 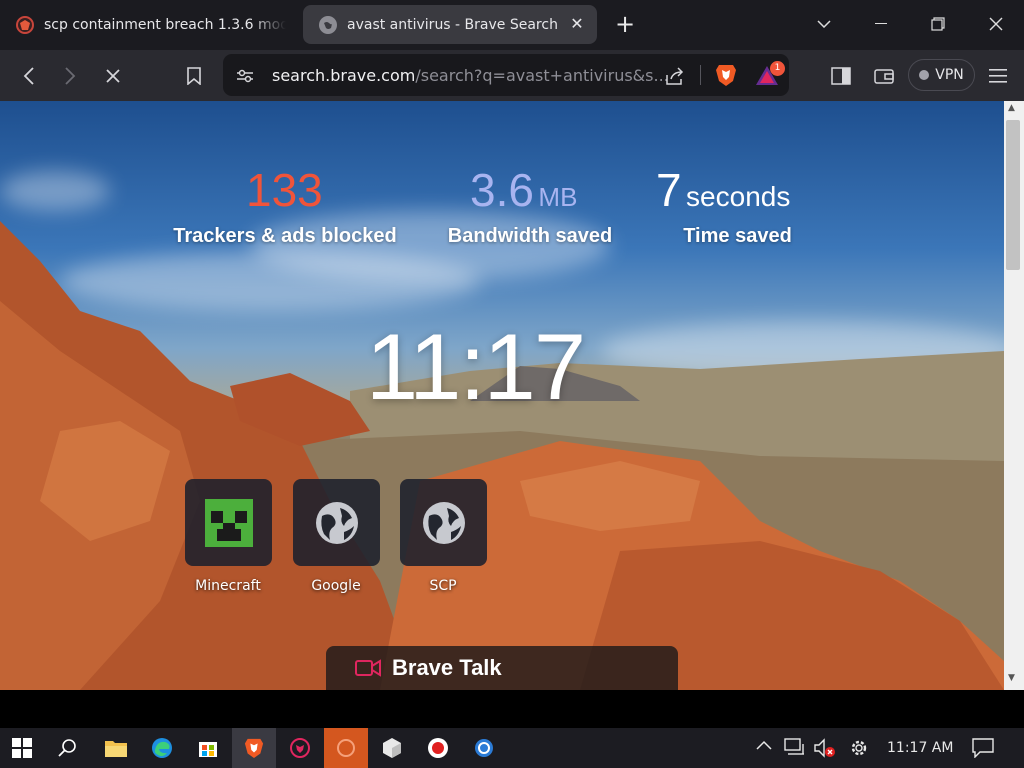 I want to click on record-icon, so click(x=438, y=748).